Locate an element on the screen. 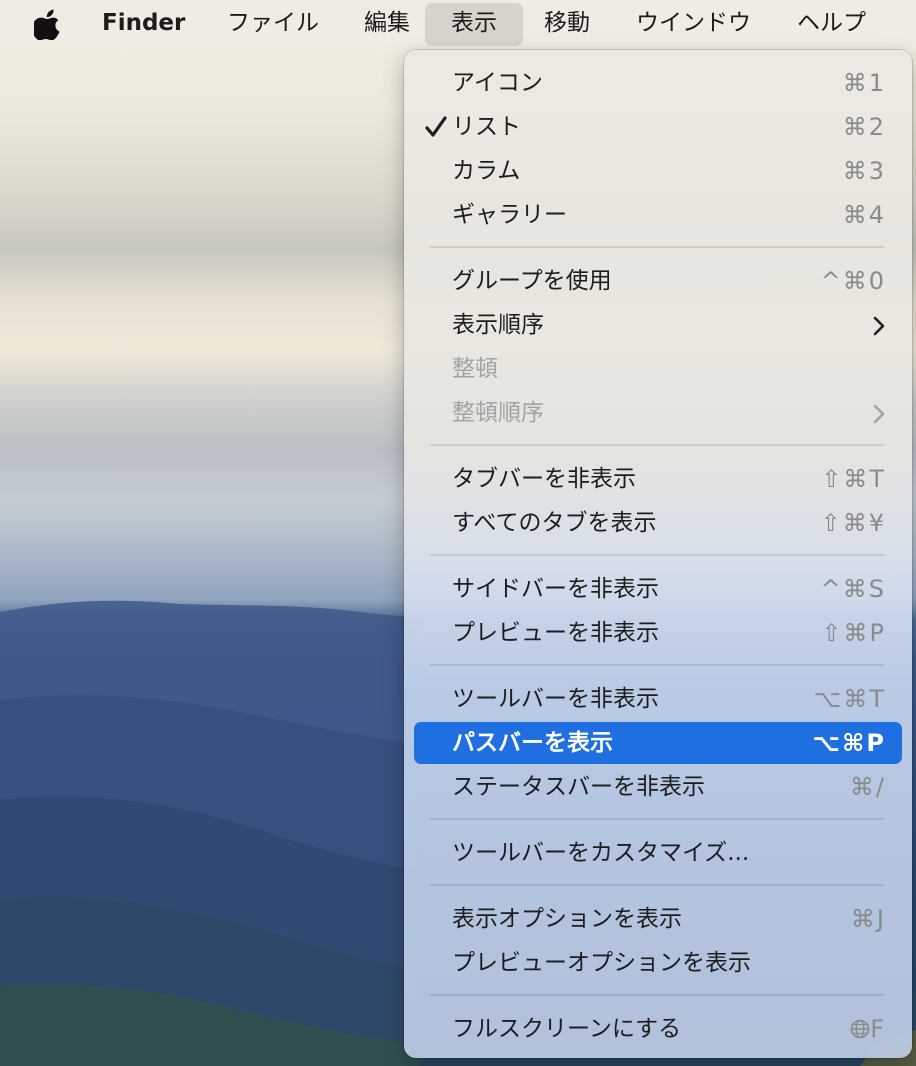 This screenshot has height=1066, width=916. menu-item-label: リスト is located at coordinates (486, 127).